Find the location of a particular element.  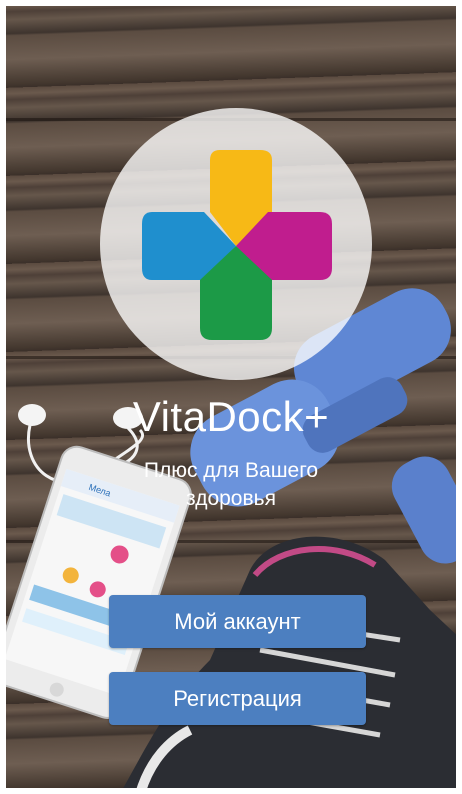

my-account-button: Мой аккаунт is located at coordinates (237, 621).